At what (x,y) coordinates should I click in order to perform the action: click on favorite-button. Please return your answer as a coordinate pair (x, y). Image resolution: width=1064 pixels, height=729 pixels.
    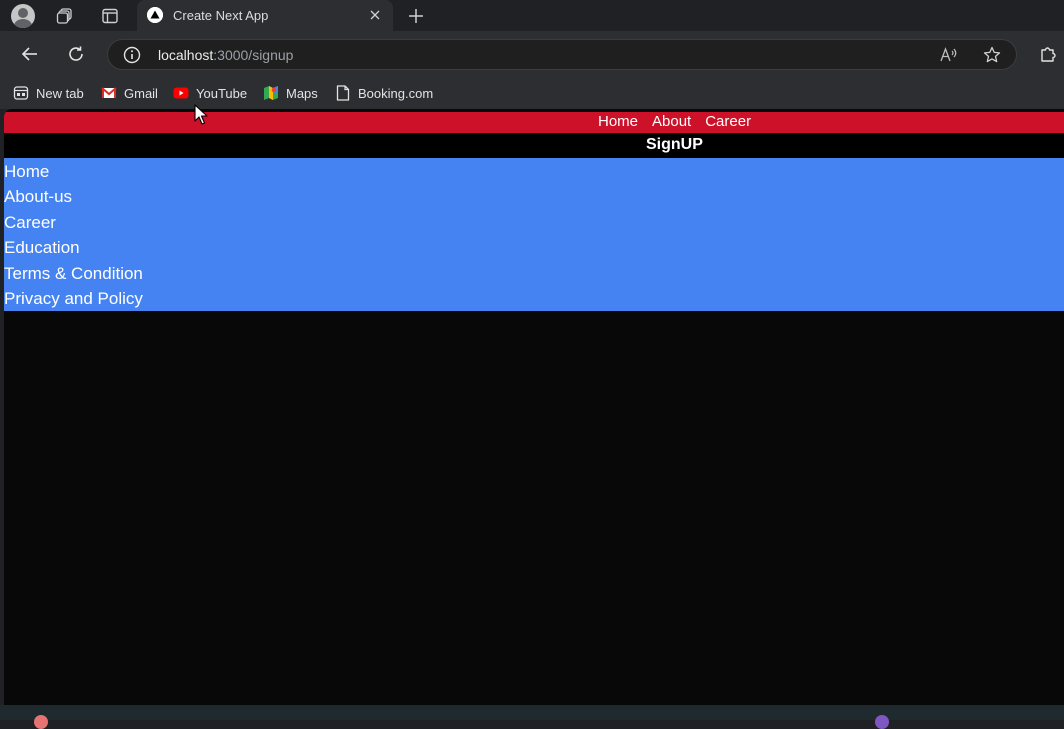
    Looking at the image, I should click on (992, 55).